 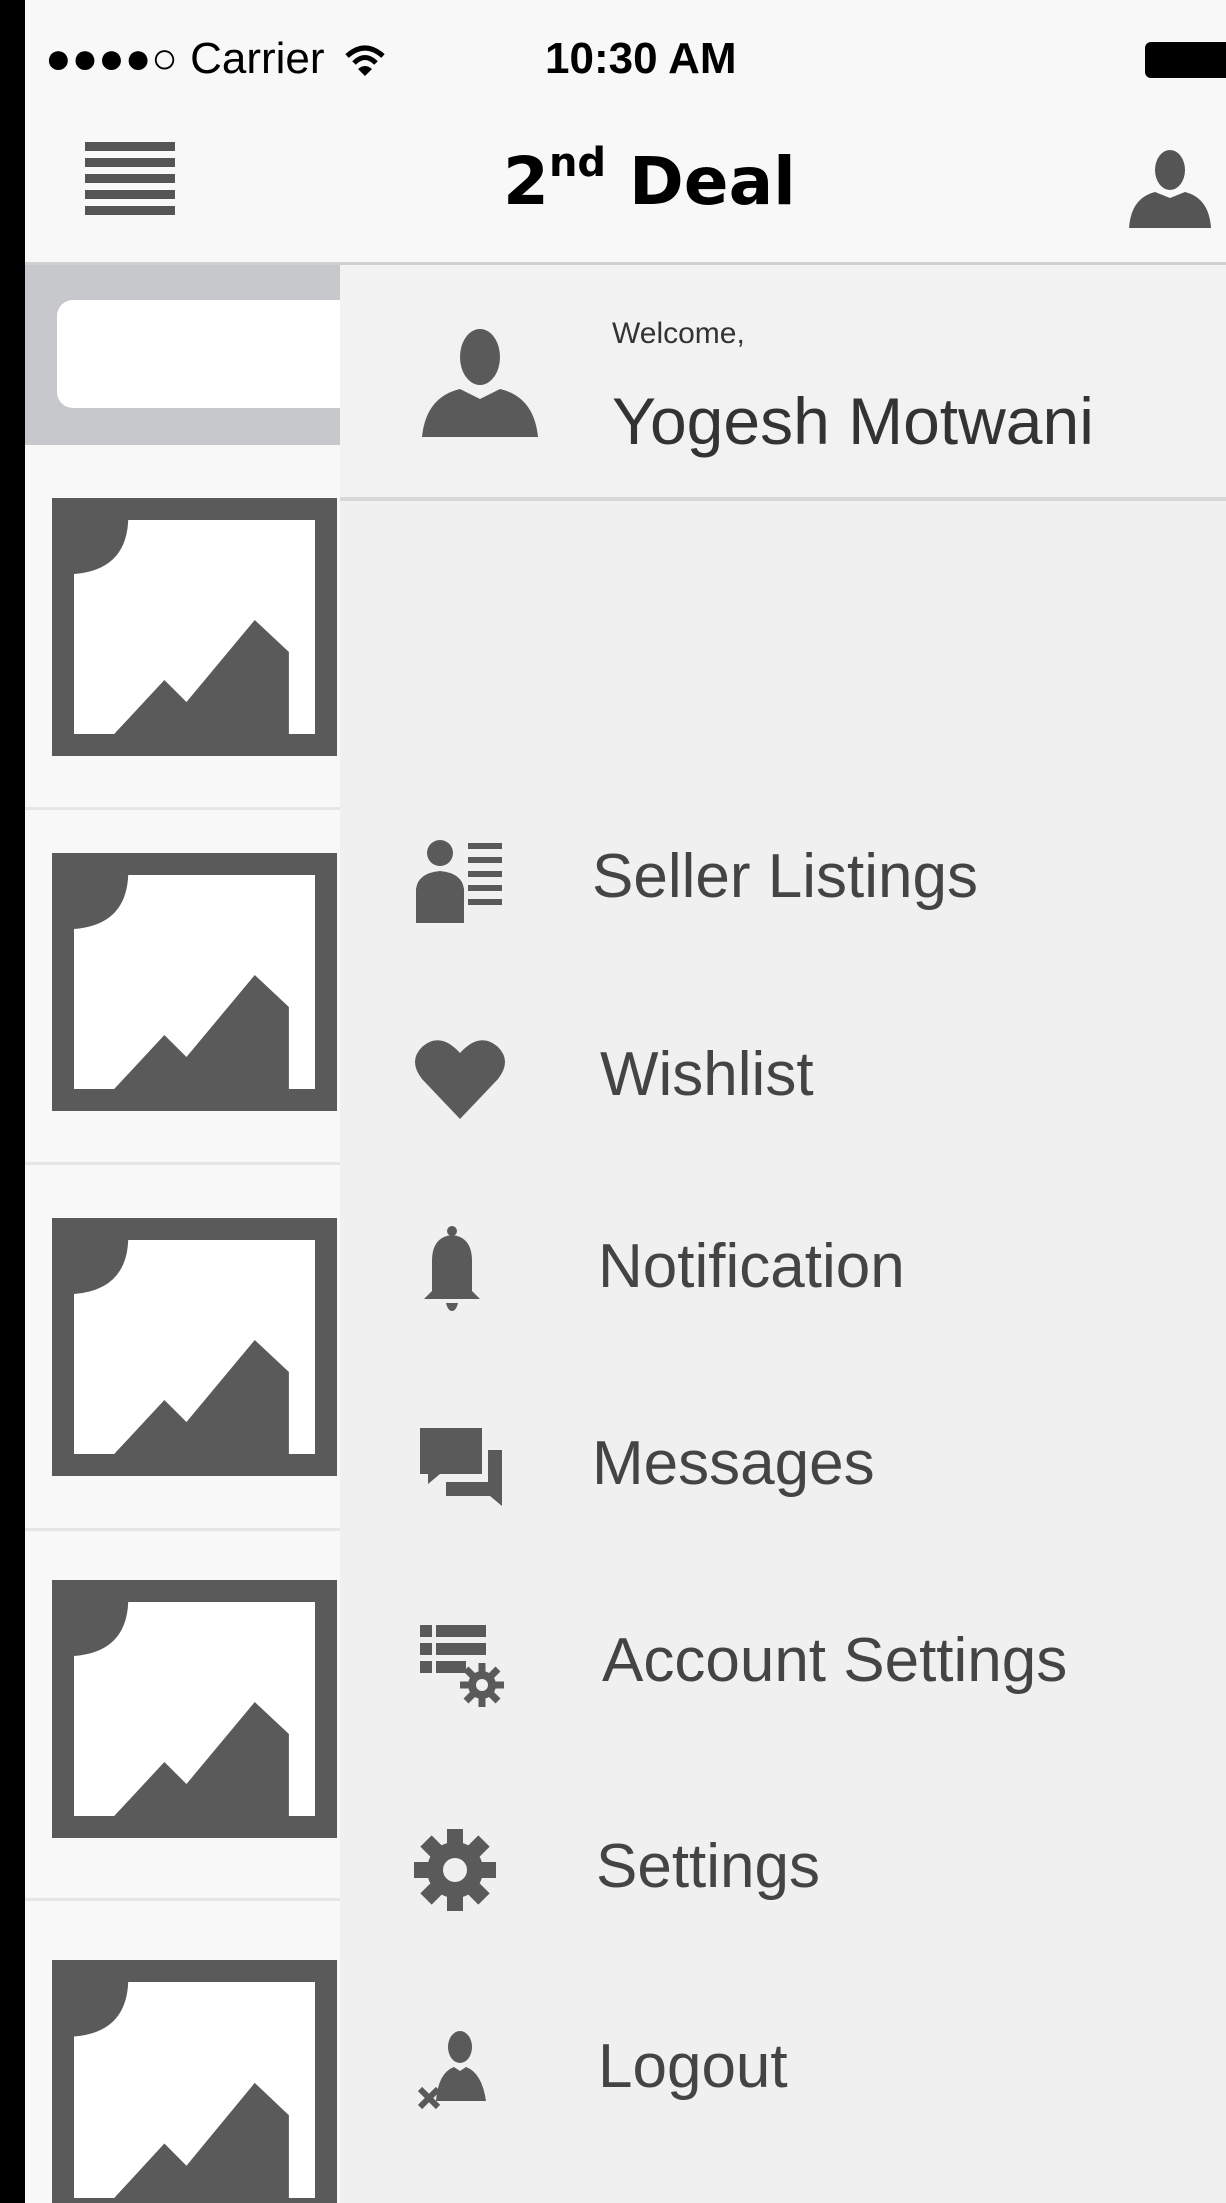 What do you see at coordinates (853, 421) in the screenshot?
I see `user-name: Yogesh Motwani` at bounding box center [853, 421].